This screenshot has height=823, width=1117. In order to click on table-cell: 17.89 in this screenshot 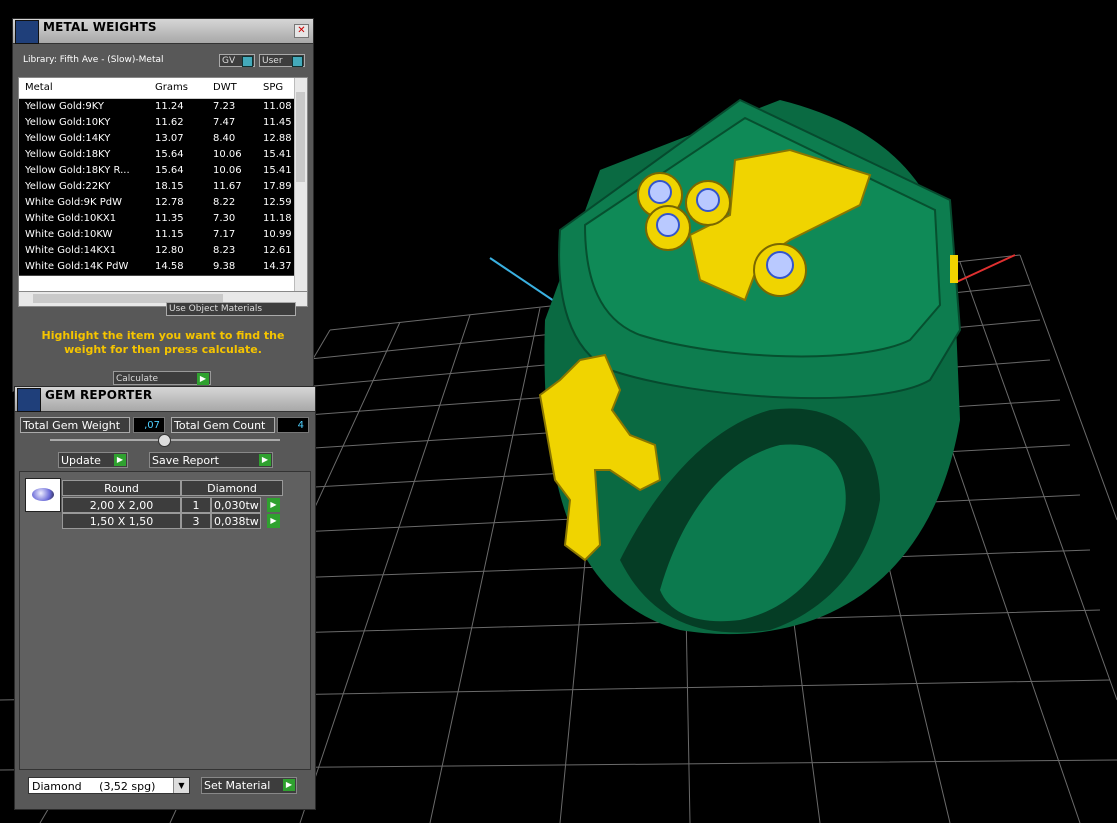, I will do `click(277, 186)`.